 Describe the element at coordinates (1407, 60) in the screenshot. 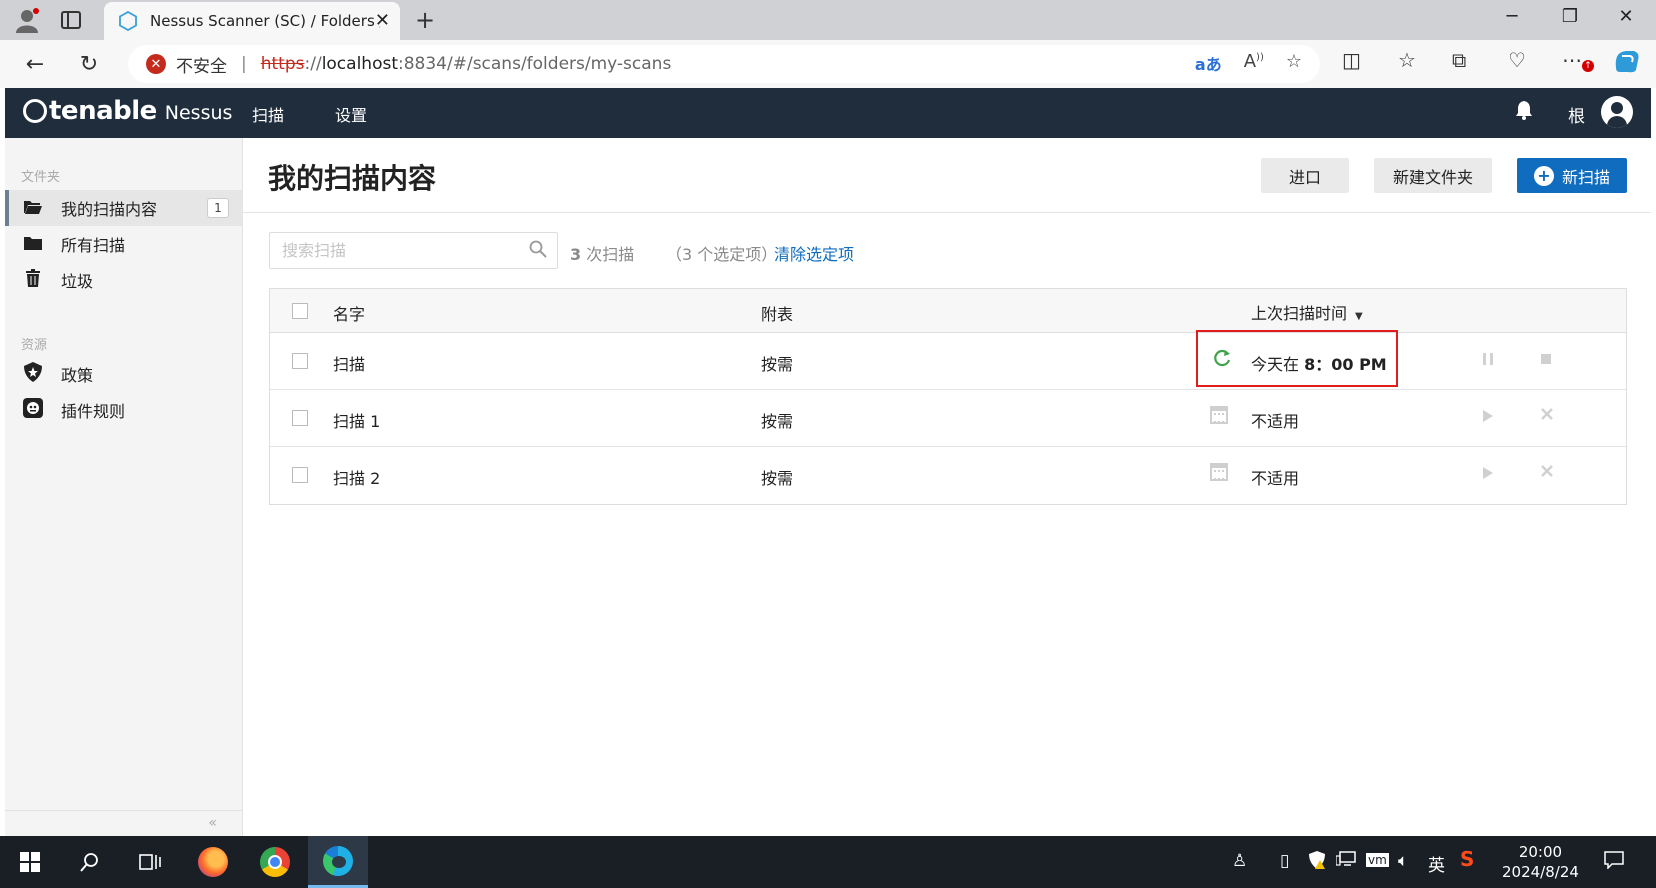

I see `favorites-icon: ☆` at that location.